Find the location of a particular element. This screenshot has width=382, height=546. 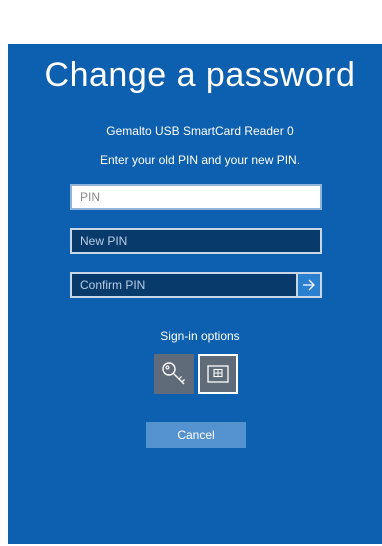

smartcard-icon is located at coordinates (218, 374).